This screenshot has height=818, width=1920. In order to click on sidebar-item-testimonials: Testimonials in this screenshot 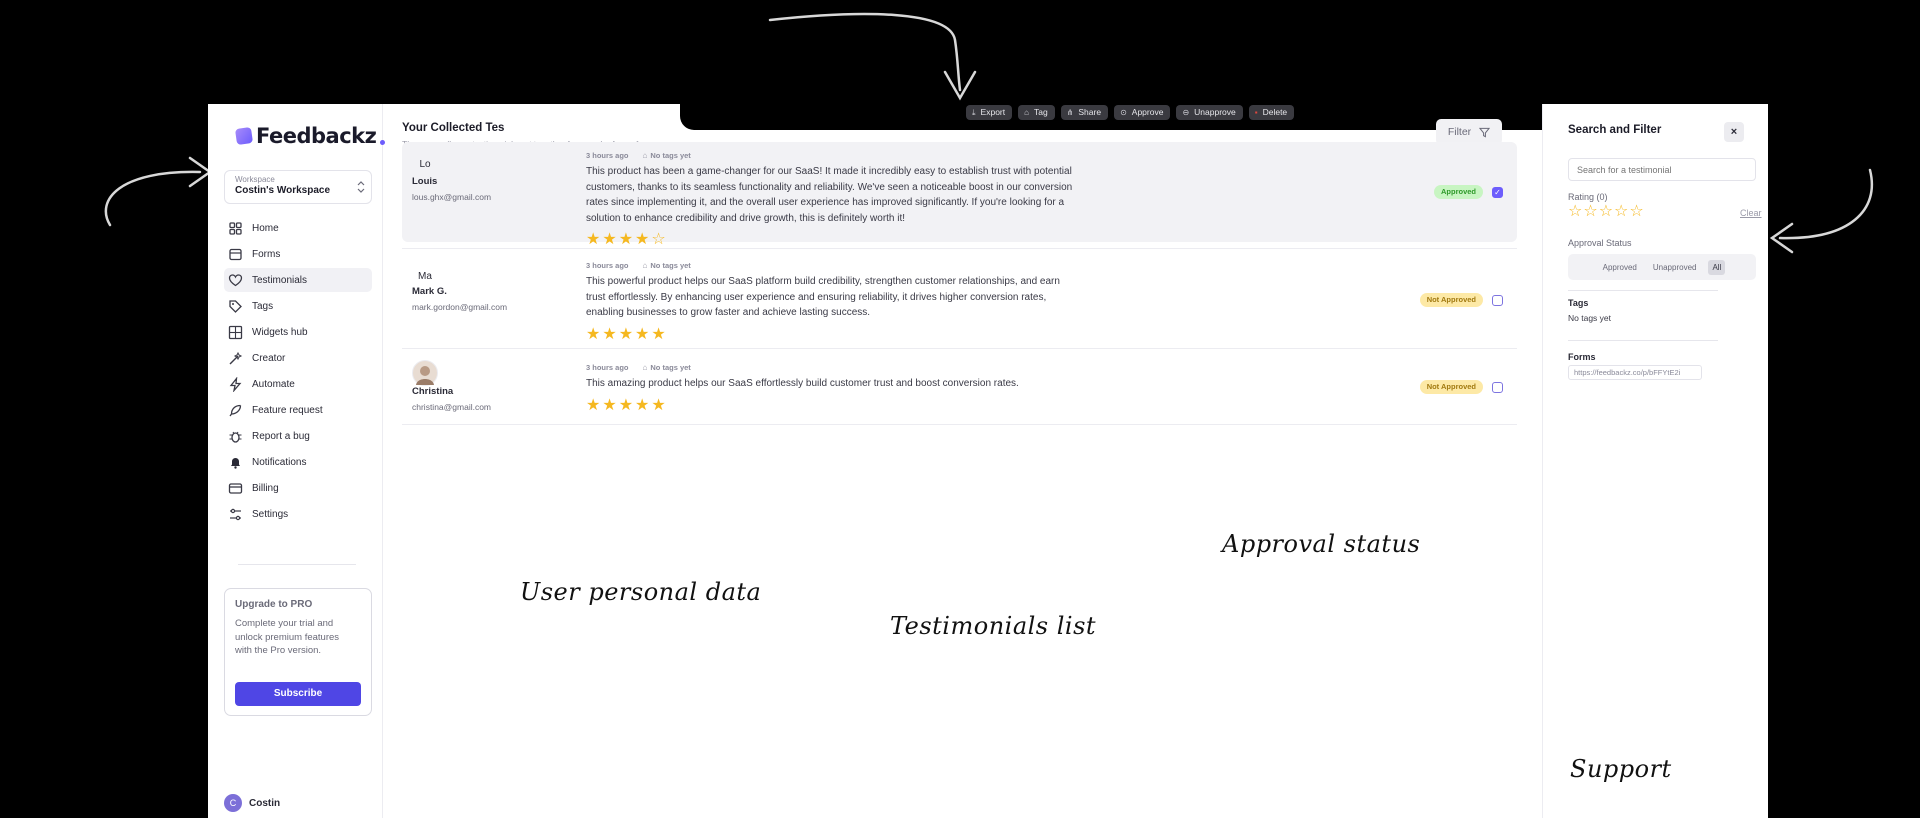, I will do `click(298, 280)`.